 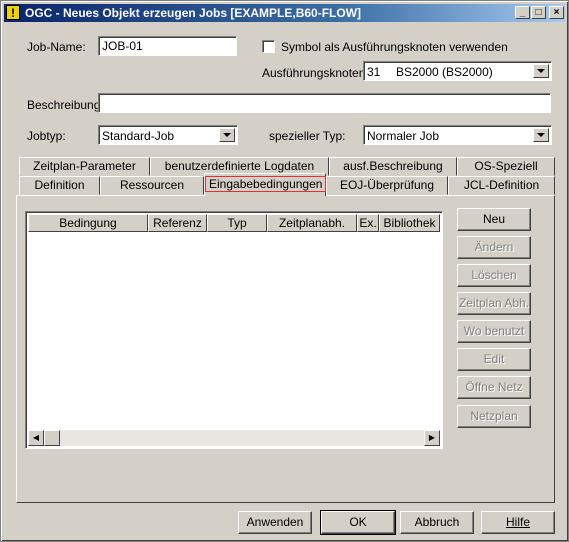 What do you see at coordinates (538, 12) in the screenshot?
I see `maximize-button: □` at bounding box center [538, 12].